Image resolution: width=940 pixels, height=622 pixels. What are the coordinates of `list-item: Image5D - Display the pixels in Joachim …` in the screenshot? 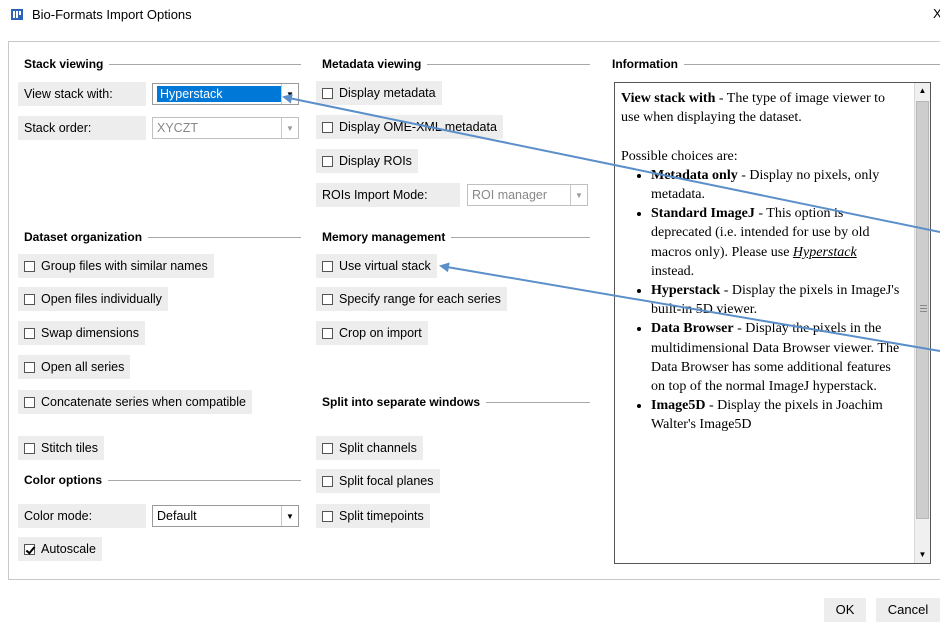 It's located at (777, 415).